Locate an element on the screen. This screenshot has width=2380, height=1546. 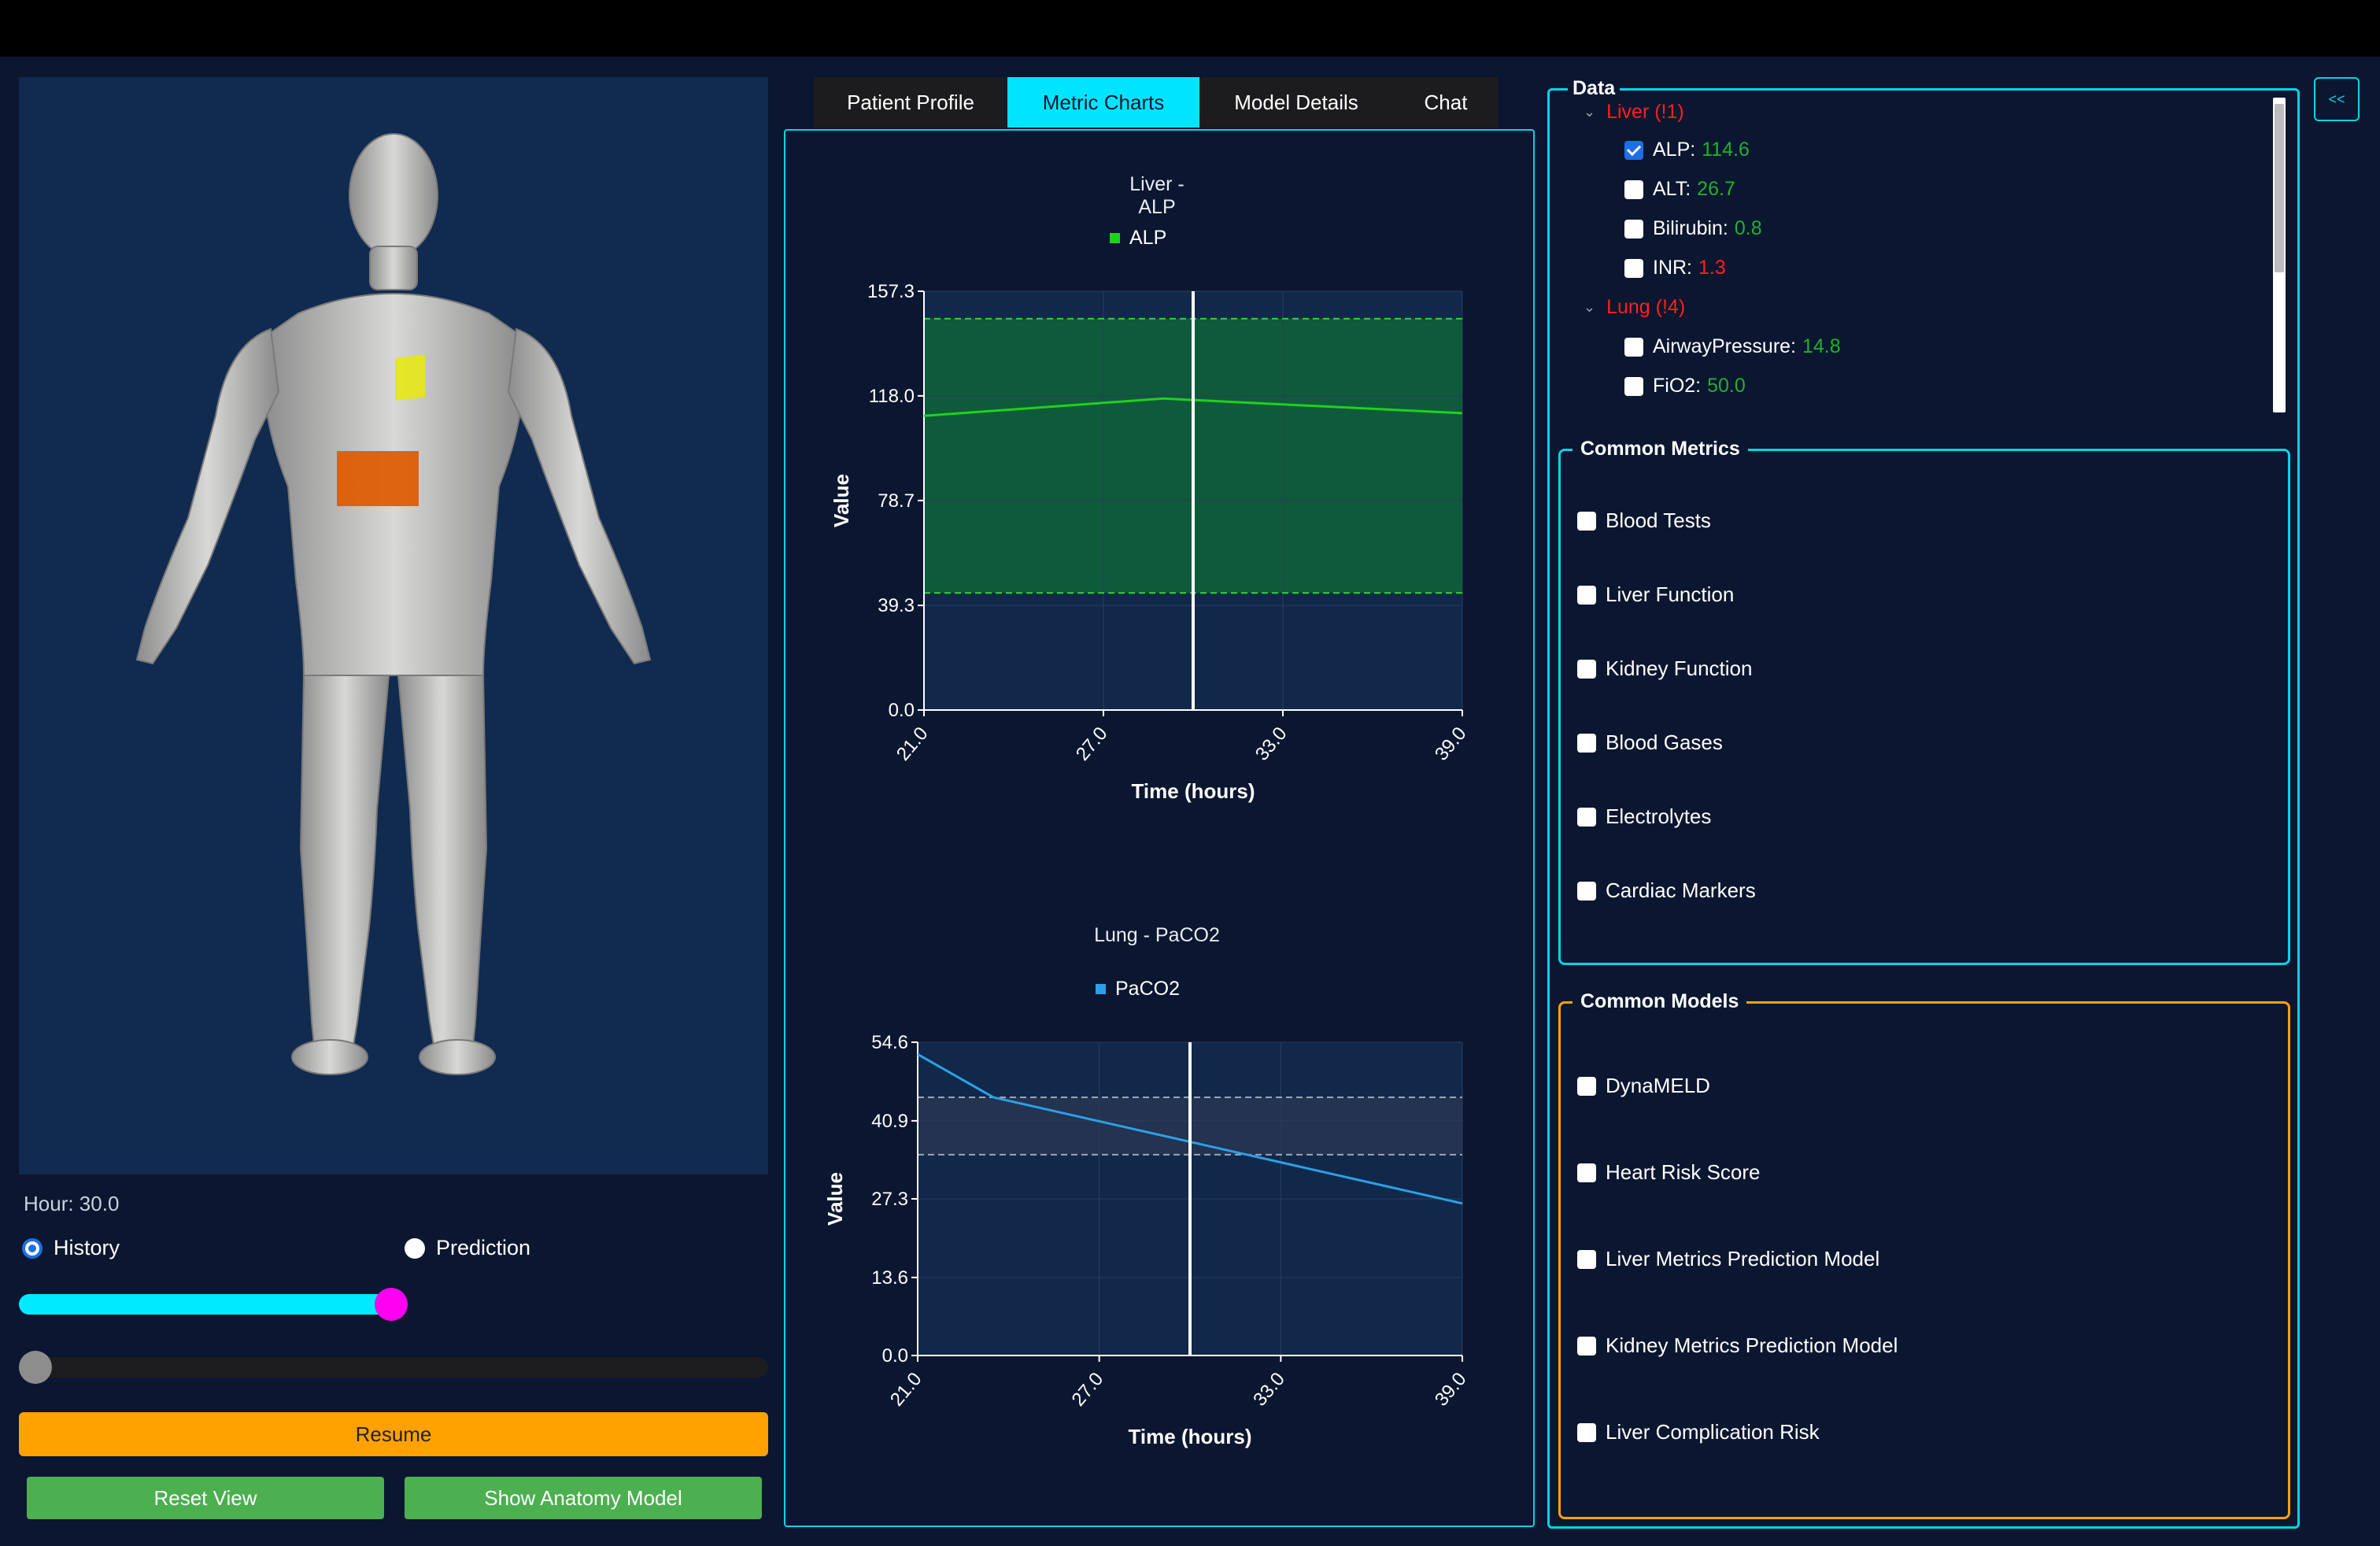
resume-button: Resume is located at coordinates (393, 1434).